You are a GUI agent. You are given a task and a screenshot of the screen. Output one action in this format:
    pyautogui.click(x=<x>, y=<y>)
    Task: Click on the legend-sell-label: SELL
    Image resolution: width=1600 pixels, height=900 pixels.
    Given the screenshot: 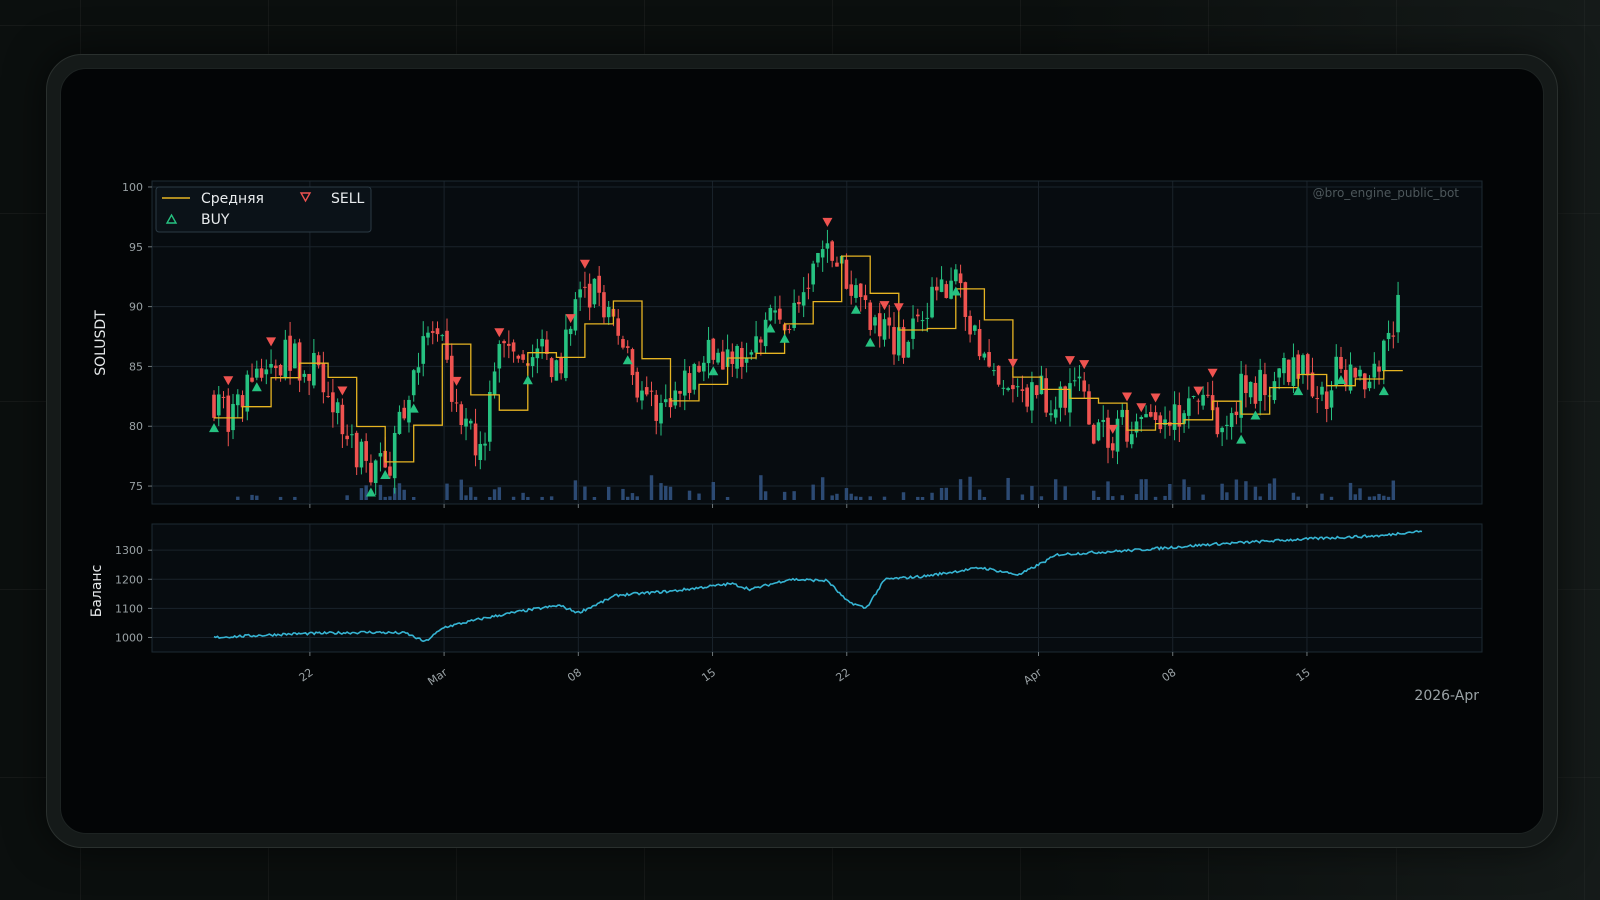 What is the action you would take?
    pyautogui.click(x=348, y=199)
    